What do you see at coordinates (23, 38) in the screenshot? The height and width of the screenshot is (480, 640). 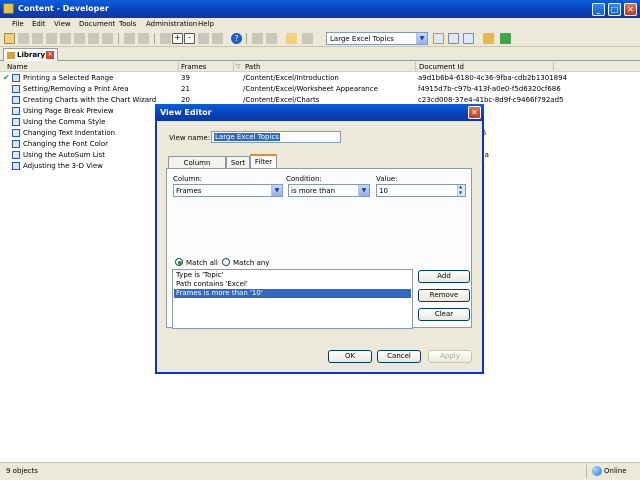 I see `open-icon` at bounding box center [23, 38].